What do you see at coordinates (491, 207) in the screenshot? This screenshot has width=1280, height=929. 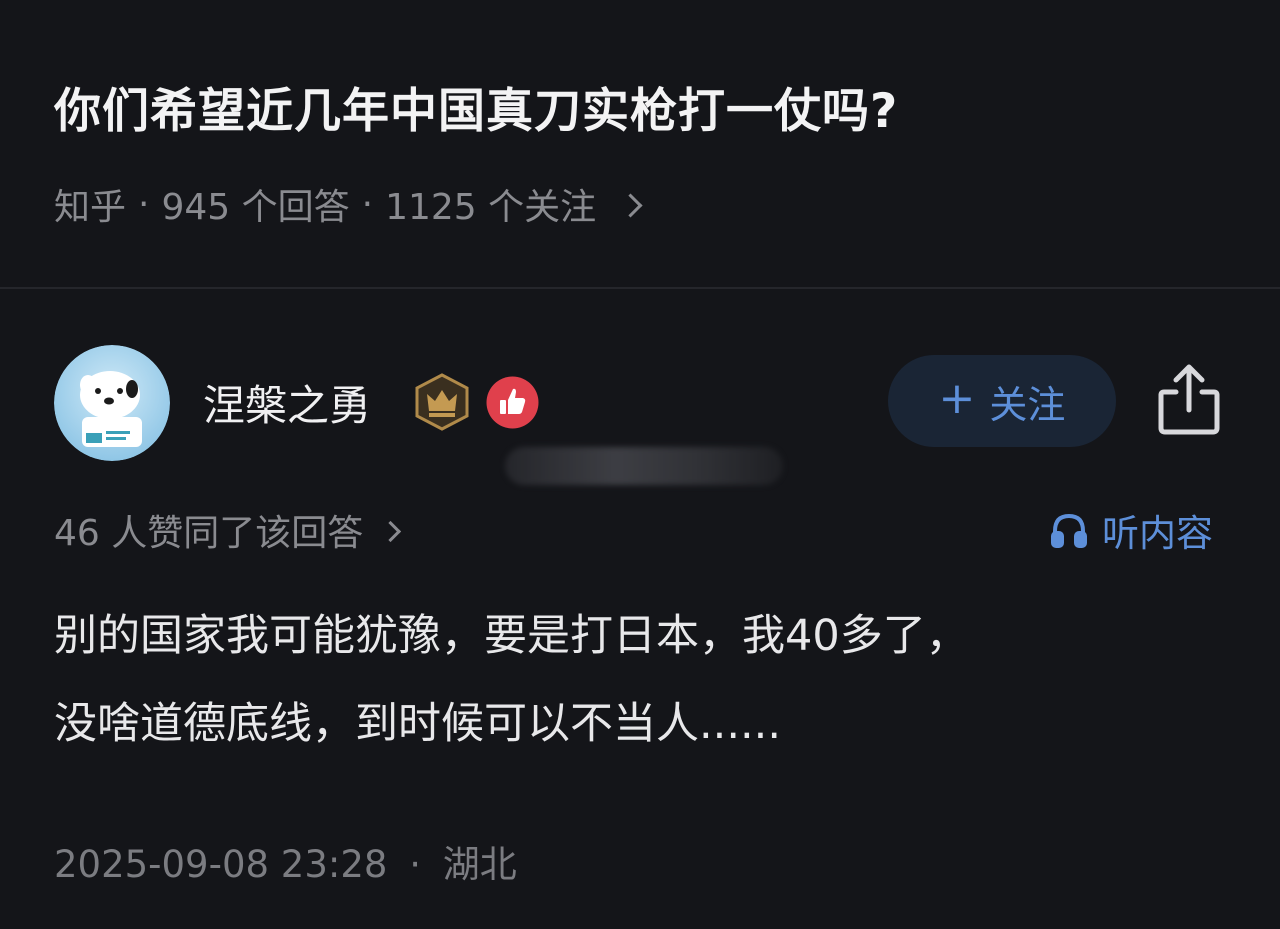 I see `followers-count: 1125 个关注` at bounding box center [491, 207].